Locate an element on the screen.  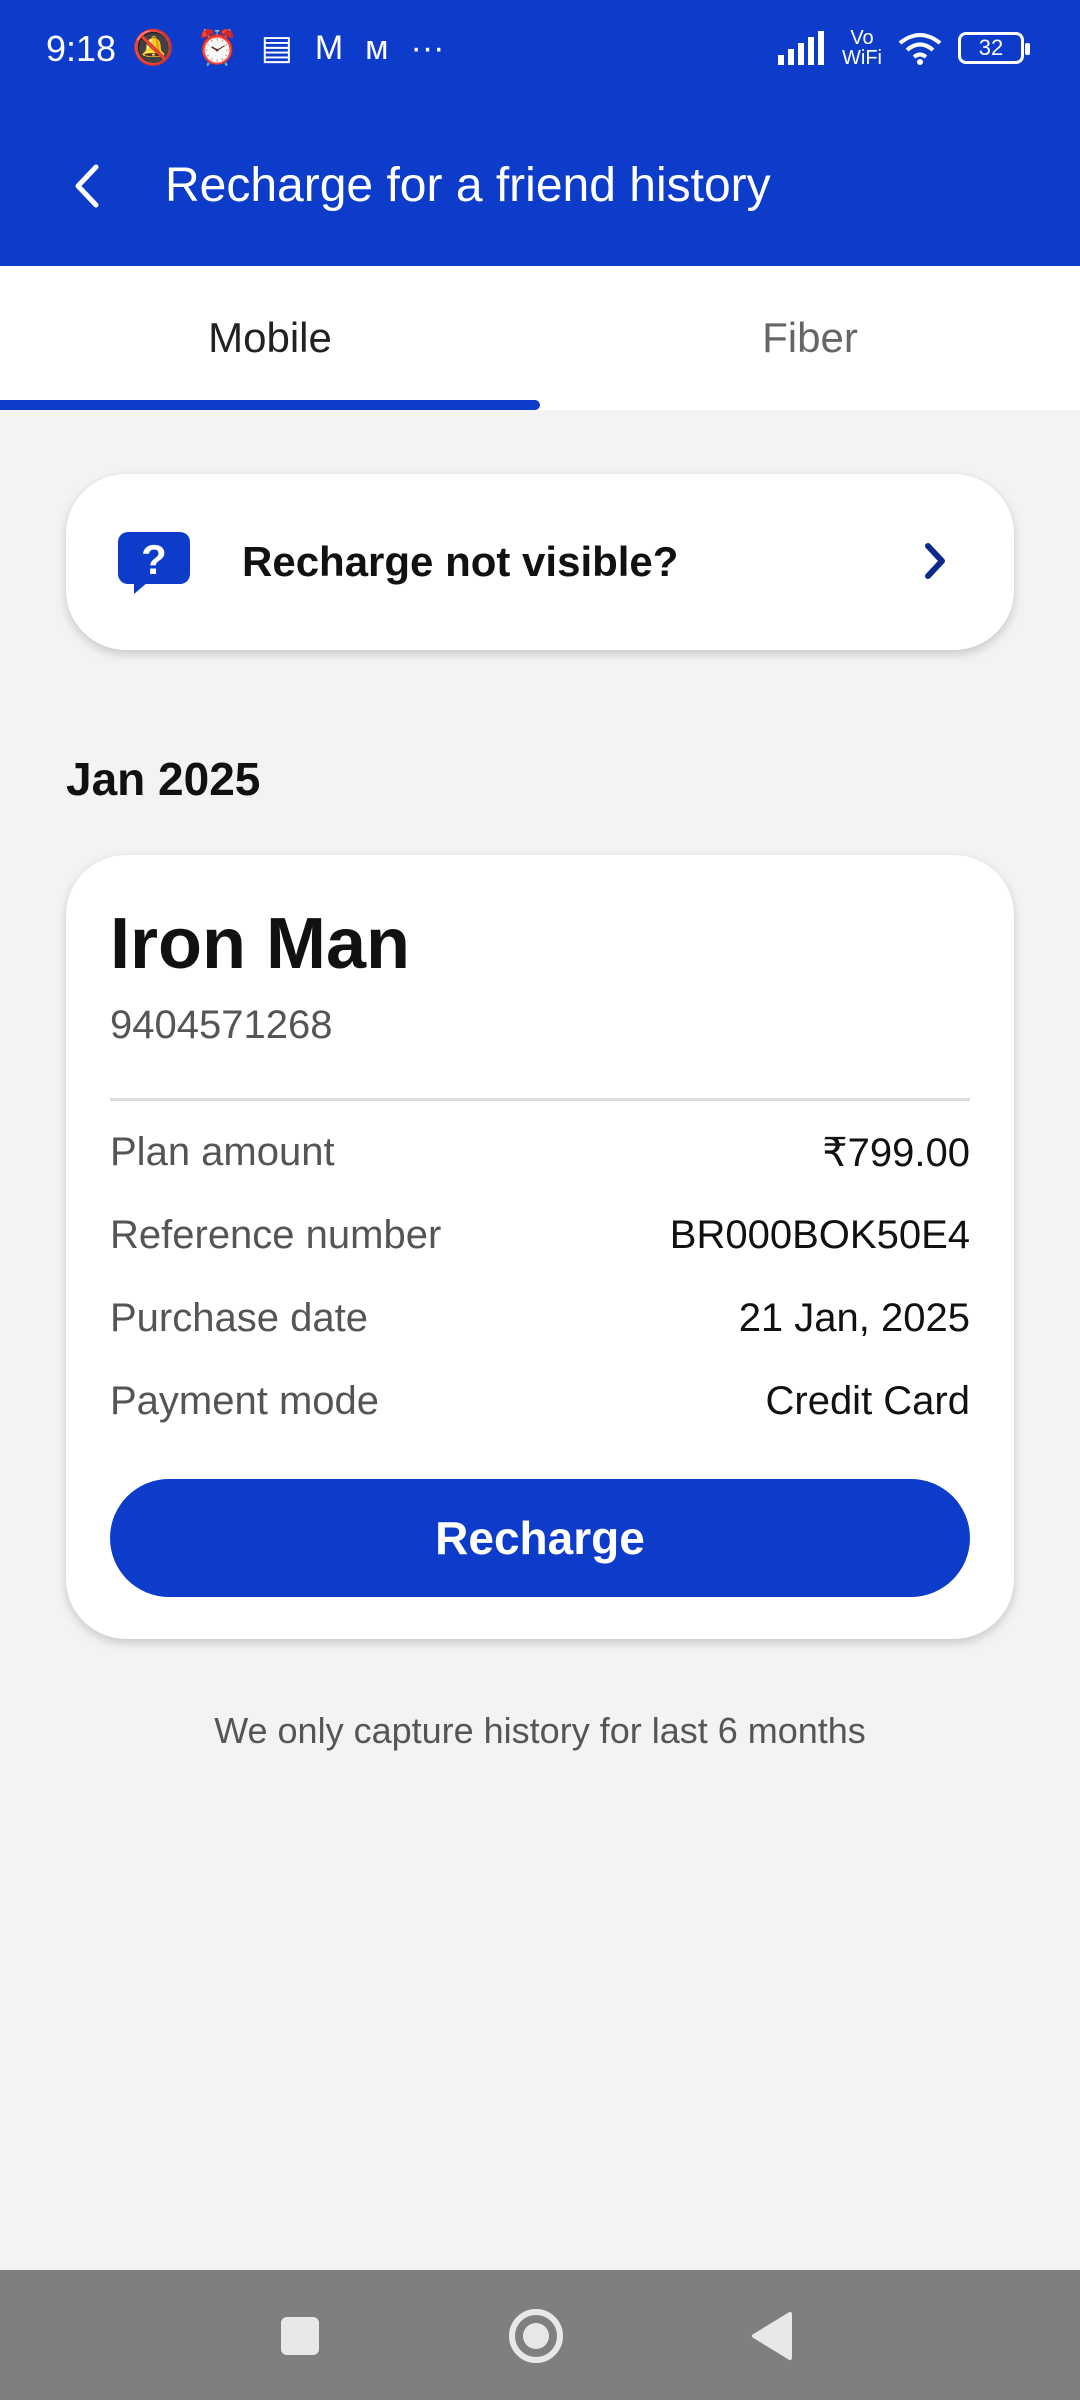
tab-bar: Mobile Fiber is located at coordinates (540, 338).